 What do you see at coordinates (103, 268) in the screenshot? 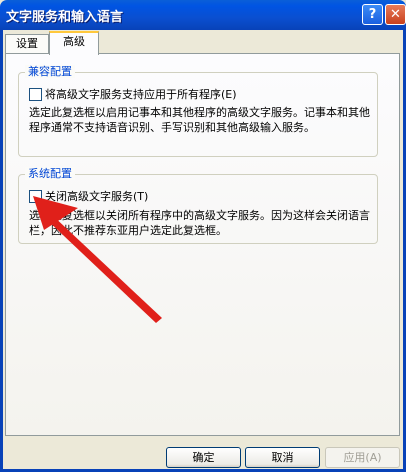
I see `annotation-arrow-shaft` at bounding box center [103, 268].